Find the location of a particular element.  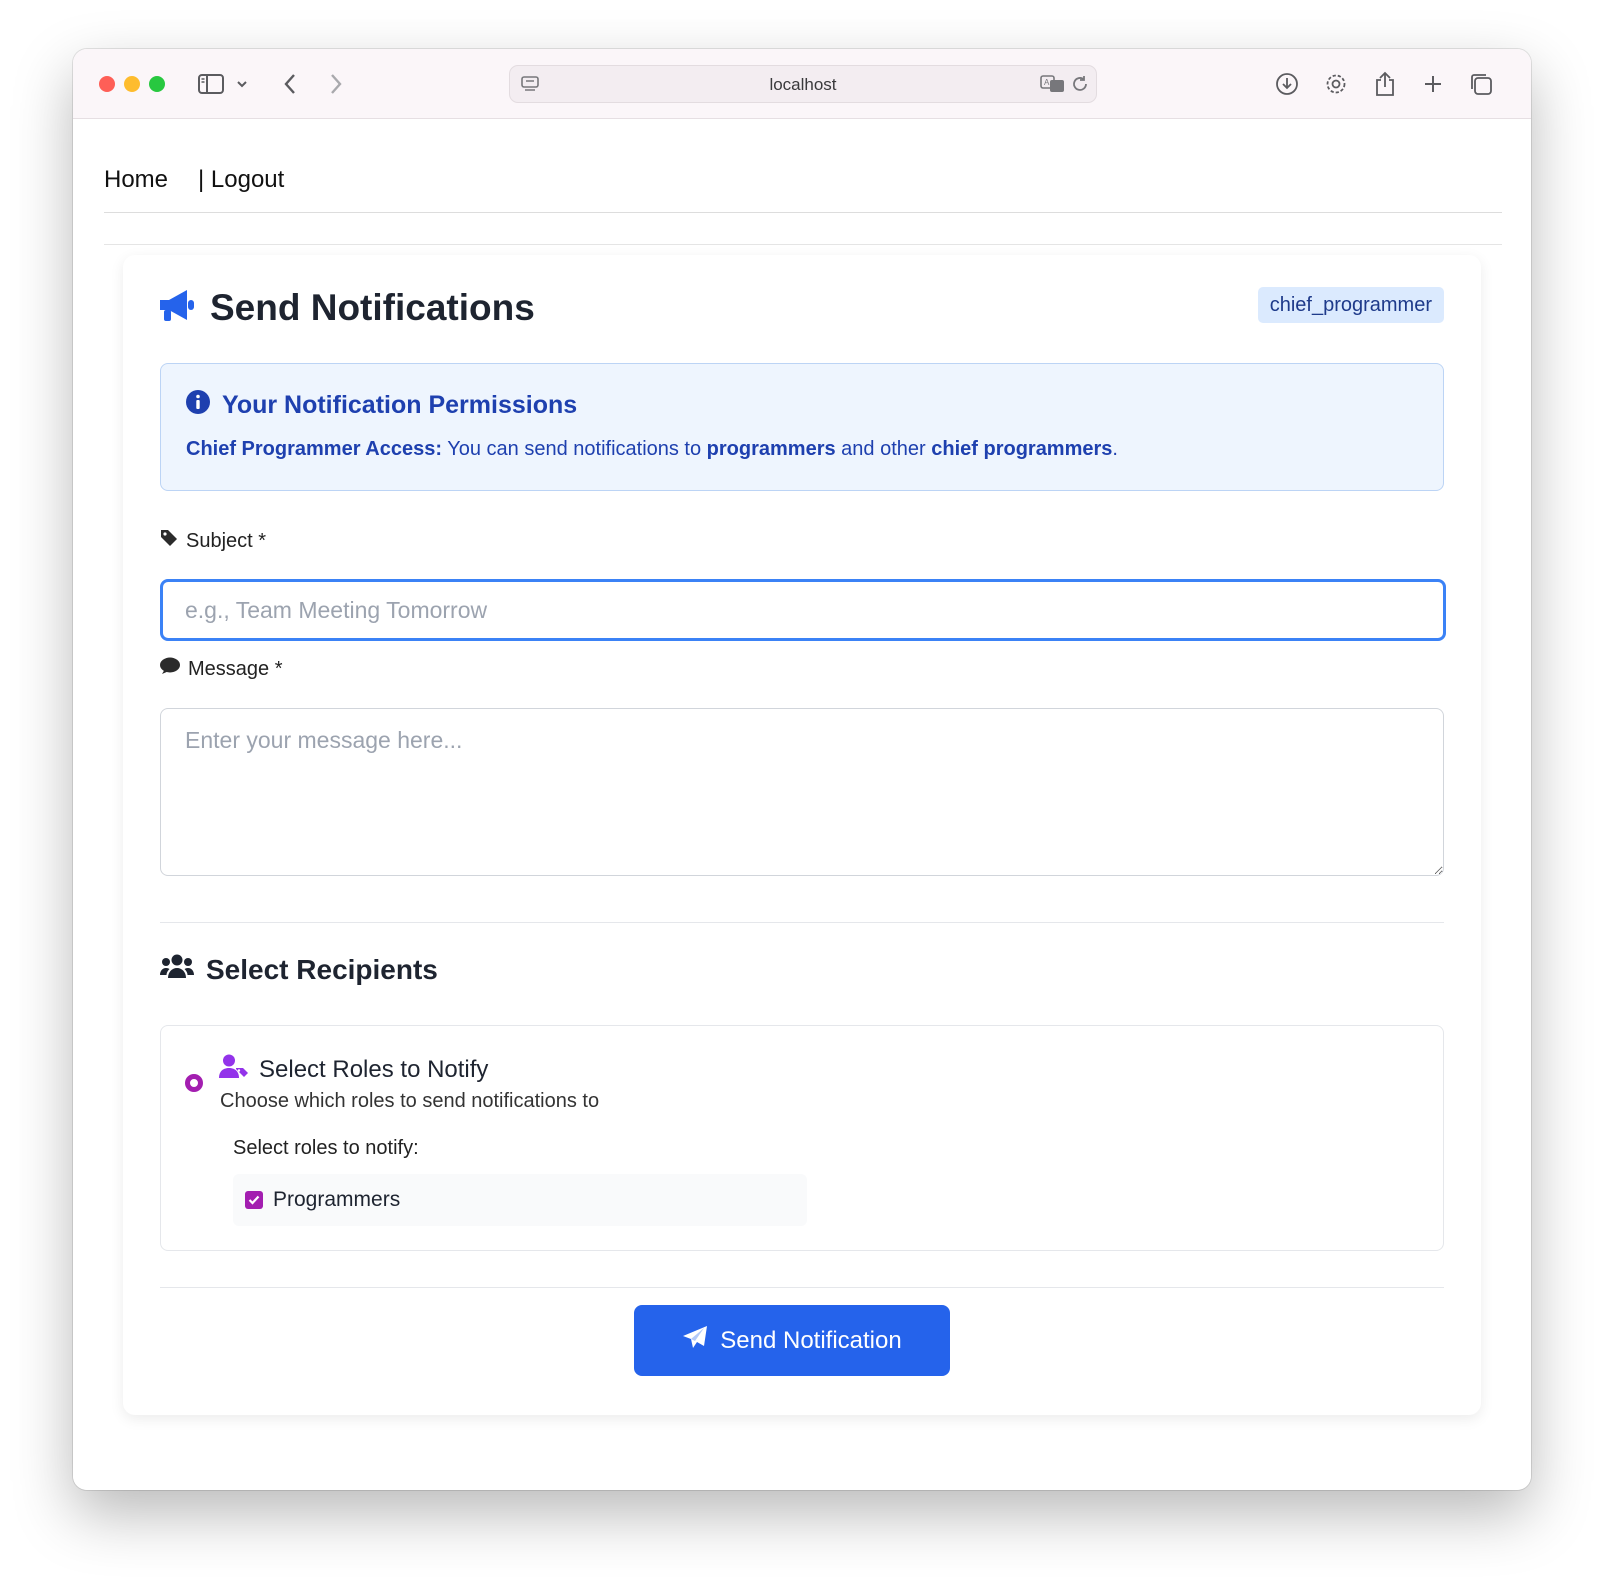

send-notification-button: Send Notification is located at coordinates (792, 1340).